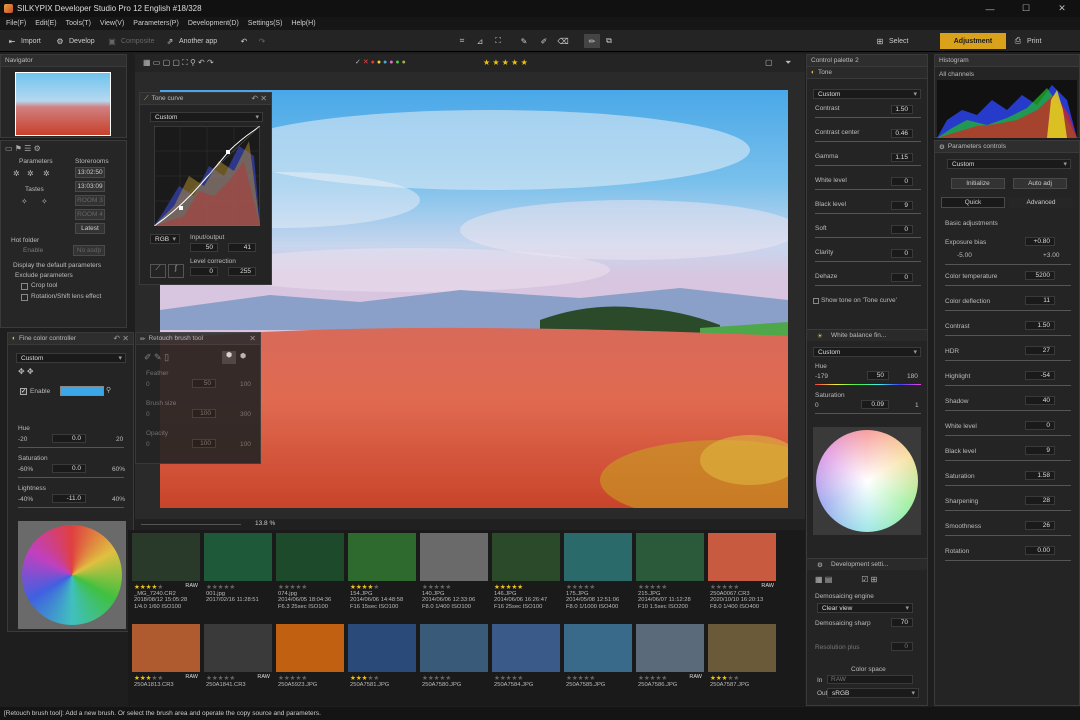 The height and width of the screenshot is (720, 1080). What do you see at coordinates (90, 214) in the screenshot?
I see `storeroom-4: ROOM 4` at bounding box center [90, 214].